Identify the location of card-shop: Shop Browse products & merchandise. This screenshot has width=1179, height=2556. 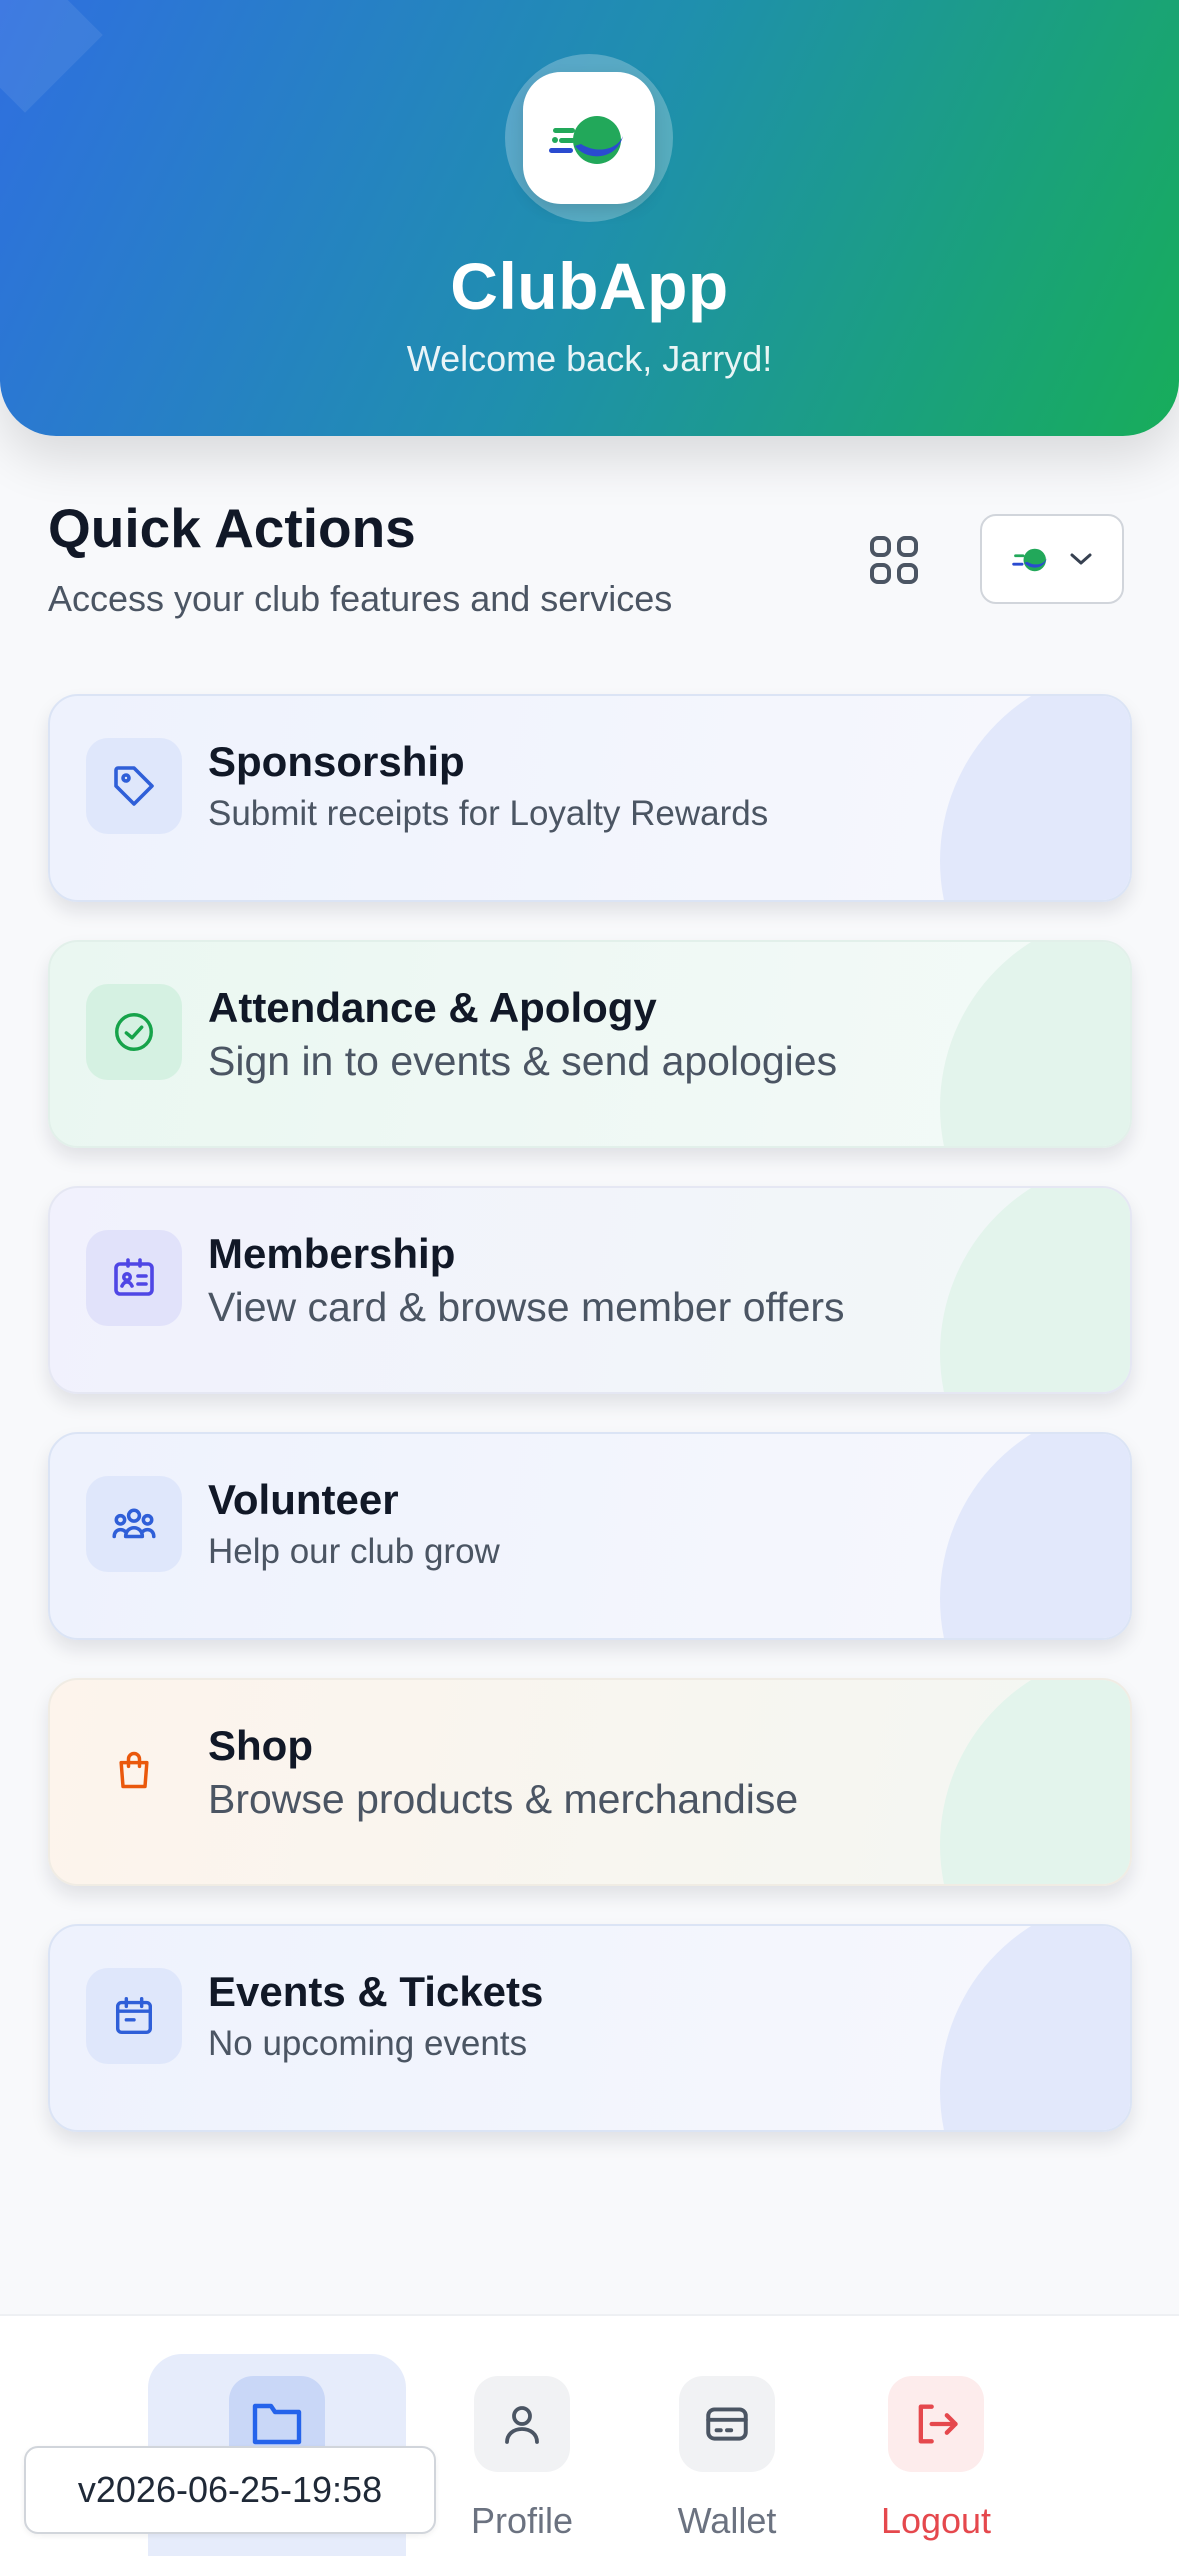
(590, 1782).